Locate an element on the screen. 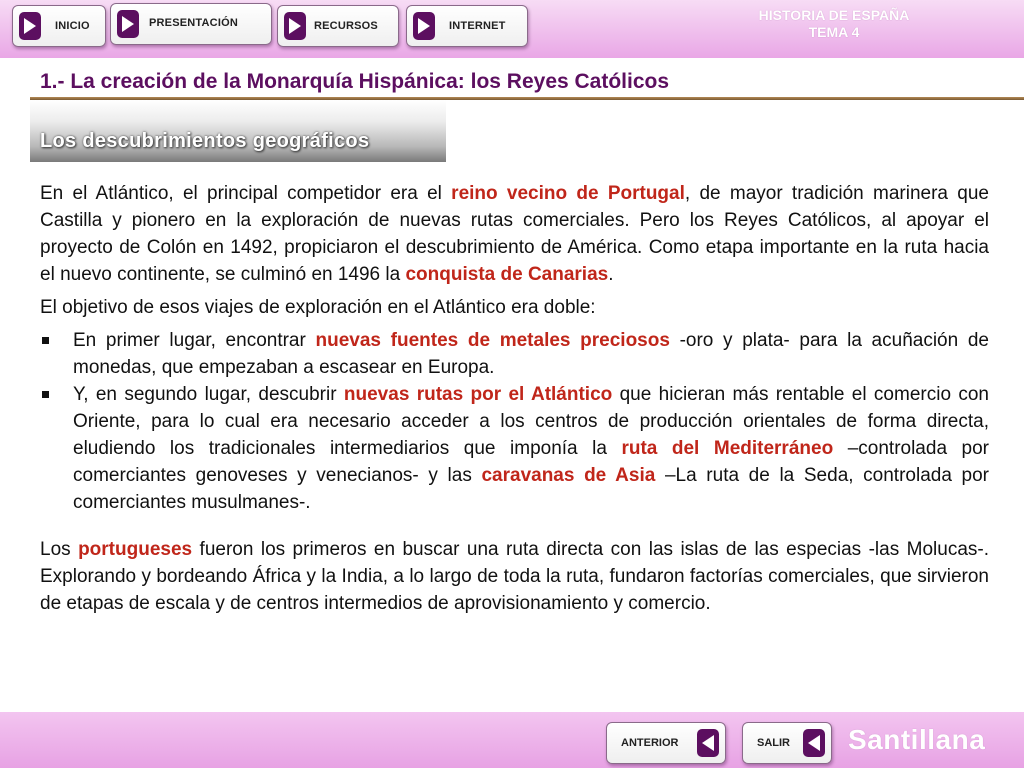 This screenshot has height=768, width=1024. highlight-portugueses: portugueses is located at coordinates (135, 549).